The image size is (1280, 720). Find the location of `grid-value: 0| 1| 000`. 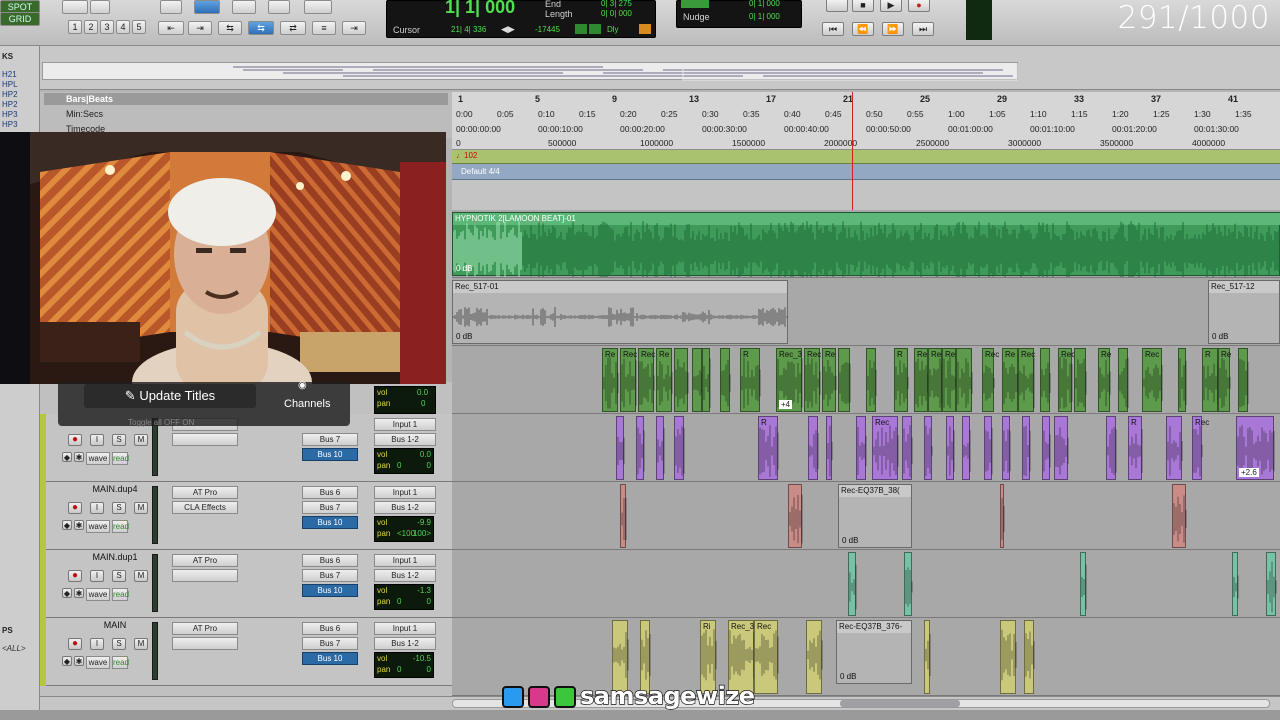

grid-value: 0| 1| 000 is located at coordinates (764, 4).